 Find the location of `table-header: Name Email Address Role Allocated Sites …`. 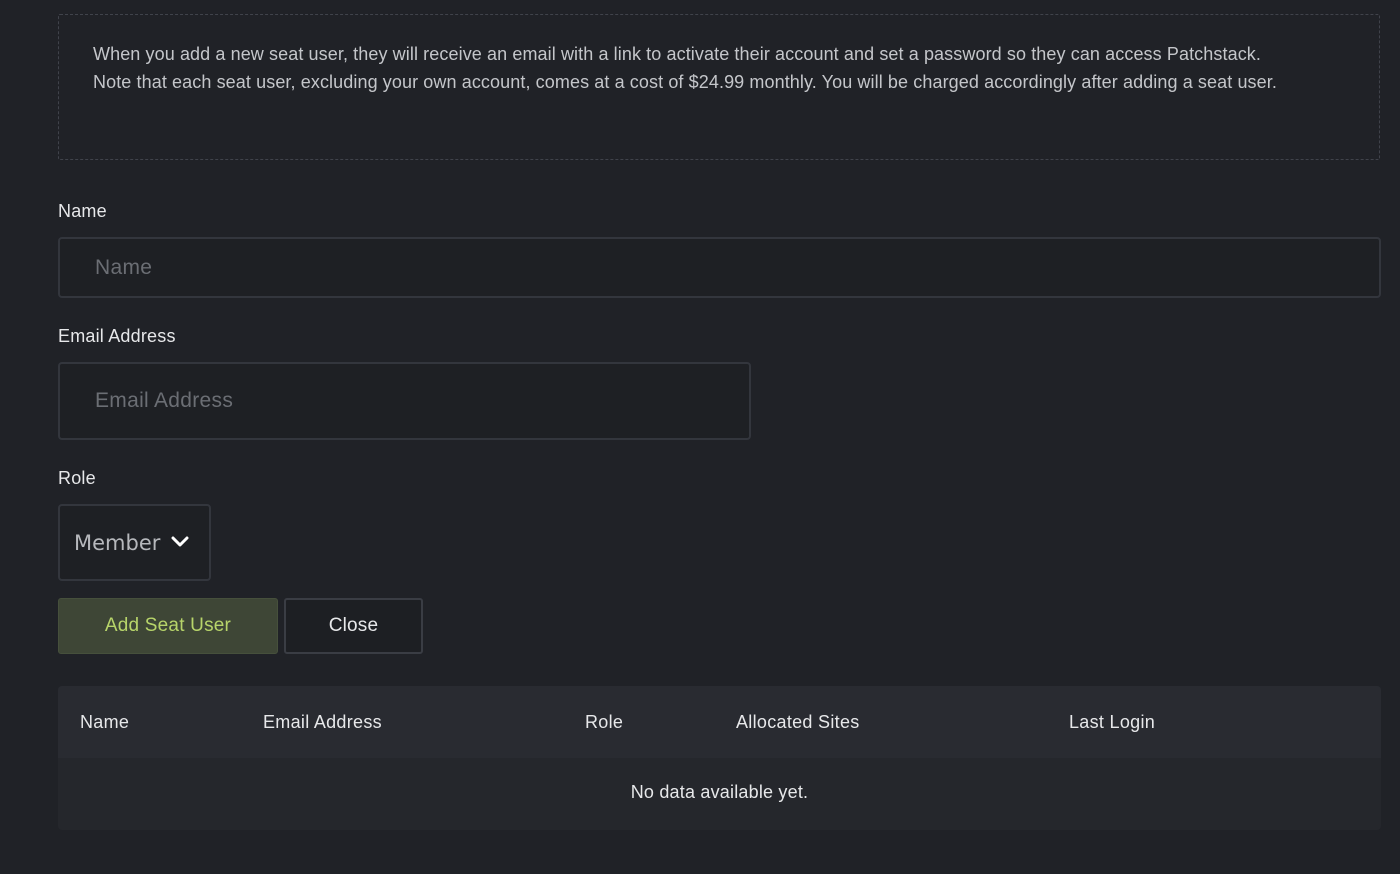

table-header: Name Email Address Role Allocated Sites … is located at coordinates (719, 722).